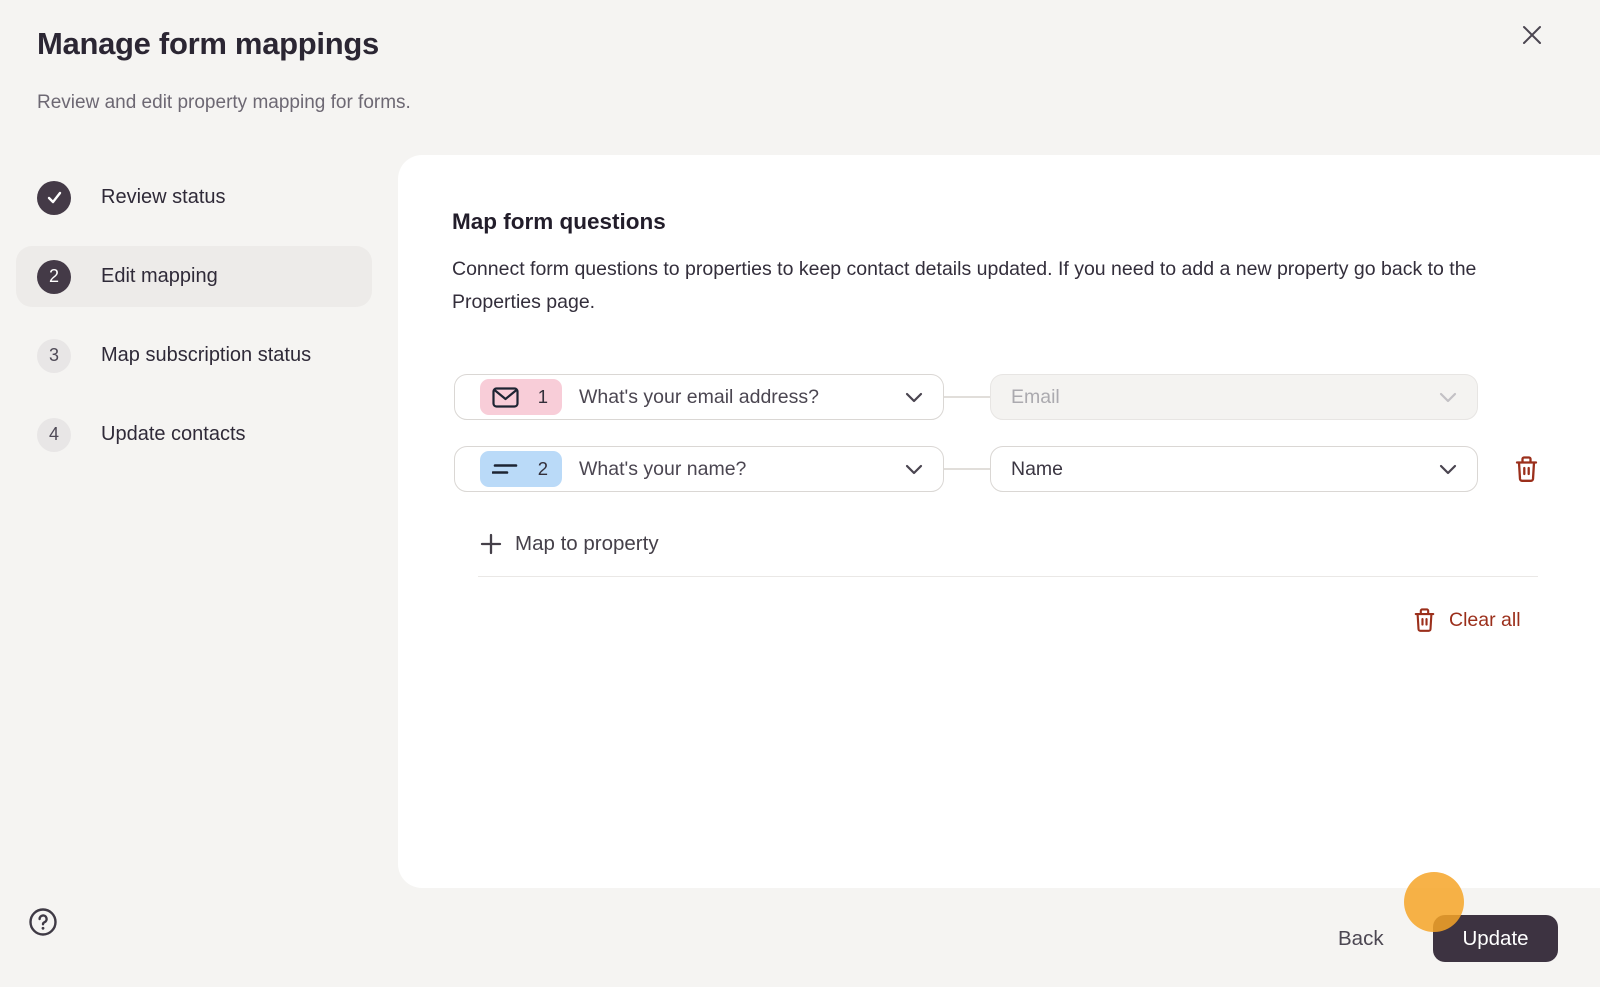  What do you see at coordinates (163, 197) in the screenshot?
I see `step-label: Review status` at bounding box center [163, 197].